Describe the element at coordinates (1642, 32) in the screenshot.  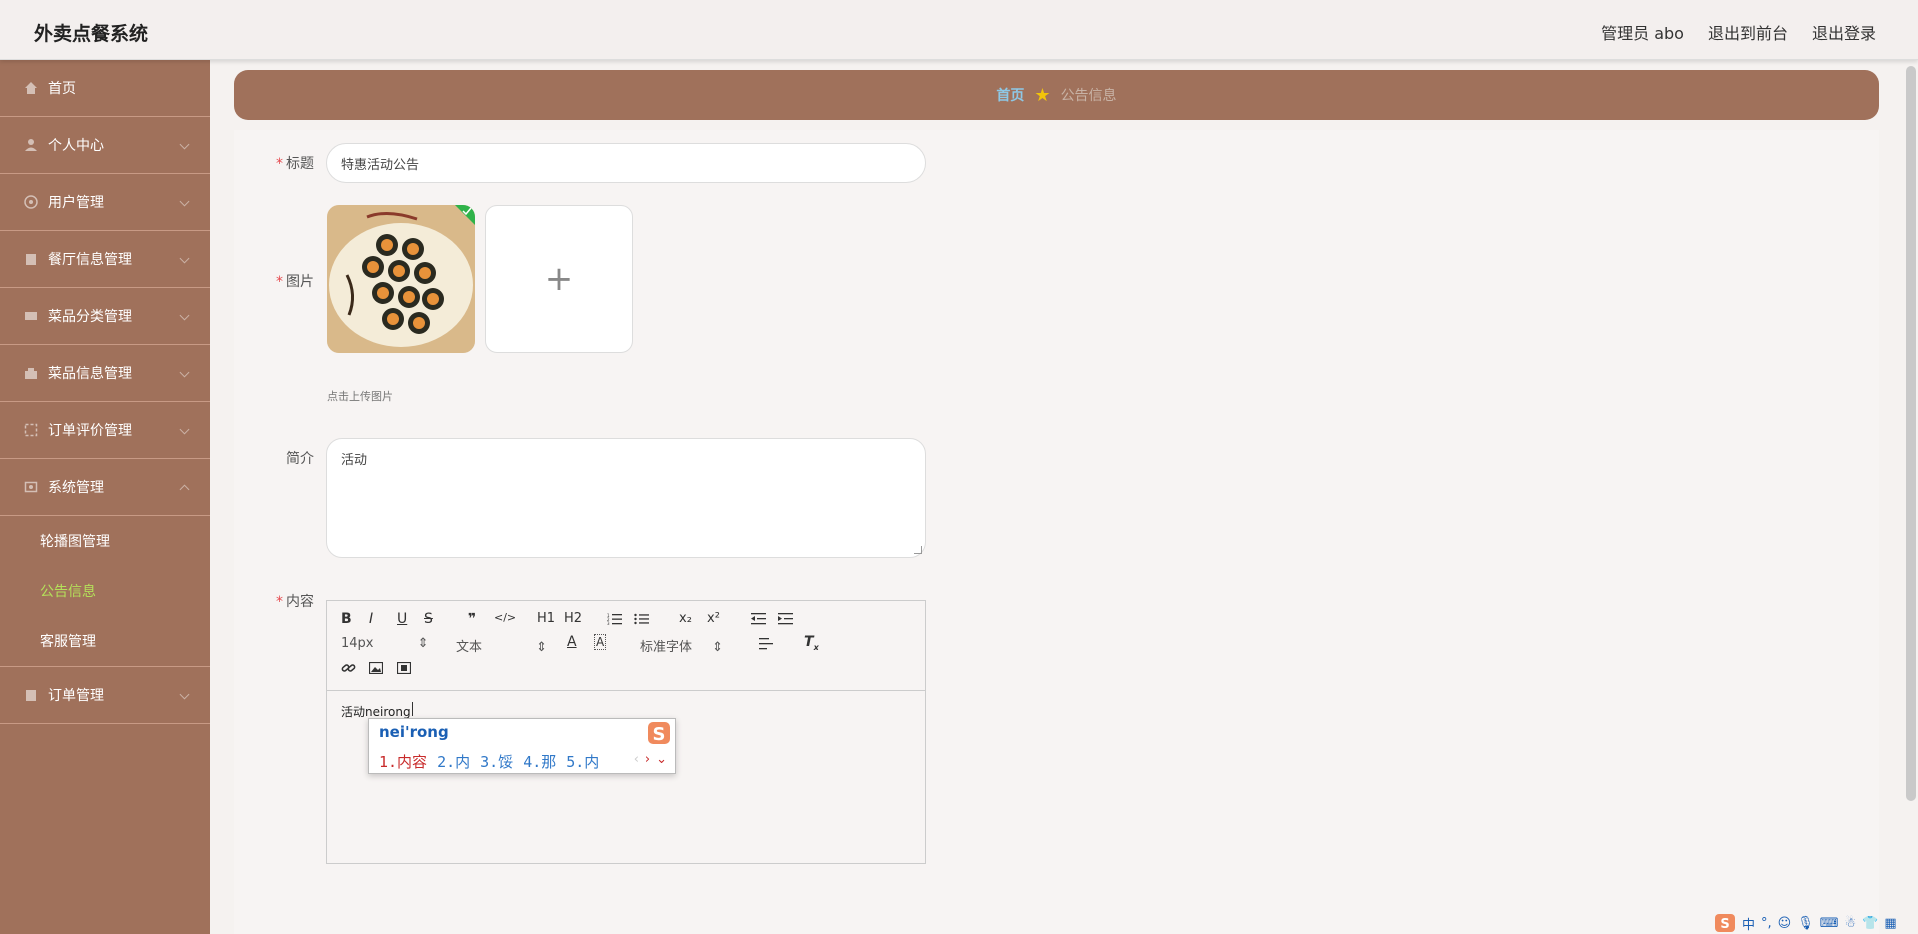
I see `admin-user-label: 管理员 abo` at that location.